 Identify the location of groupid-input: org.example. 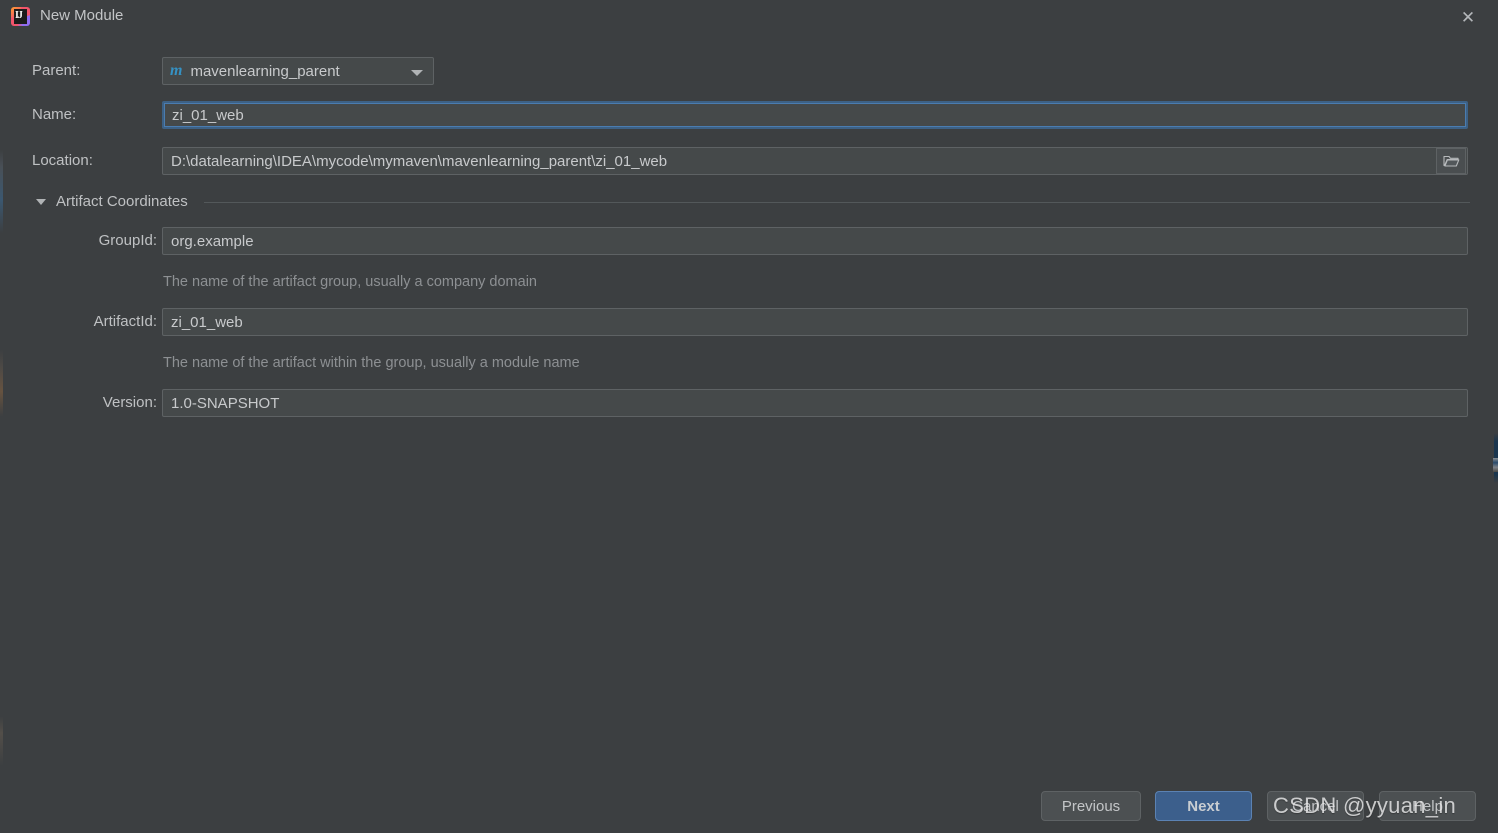
(815, 241).